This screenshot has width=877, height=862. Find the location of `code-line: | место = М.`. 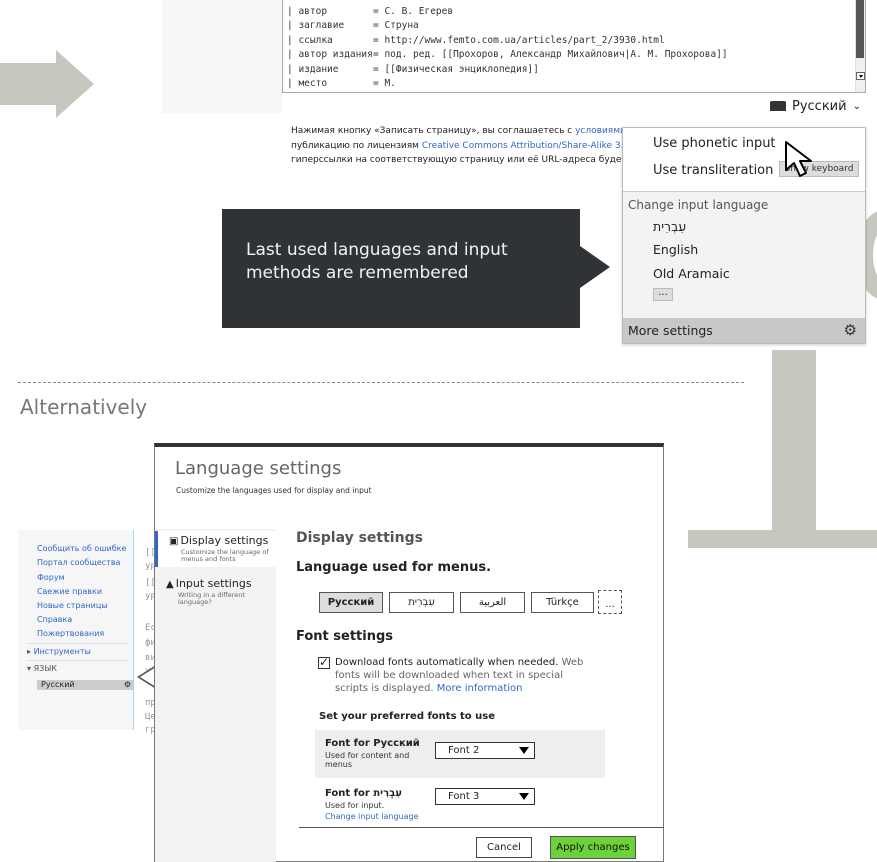

code-line: | место = М. is located at coordinates (341, 83).